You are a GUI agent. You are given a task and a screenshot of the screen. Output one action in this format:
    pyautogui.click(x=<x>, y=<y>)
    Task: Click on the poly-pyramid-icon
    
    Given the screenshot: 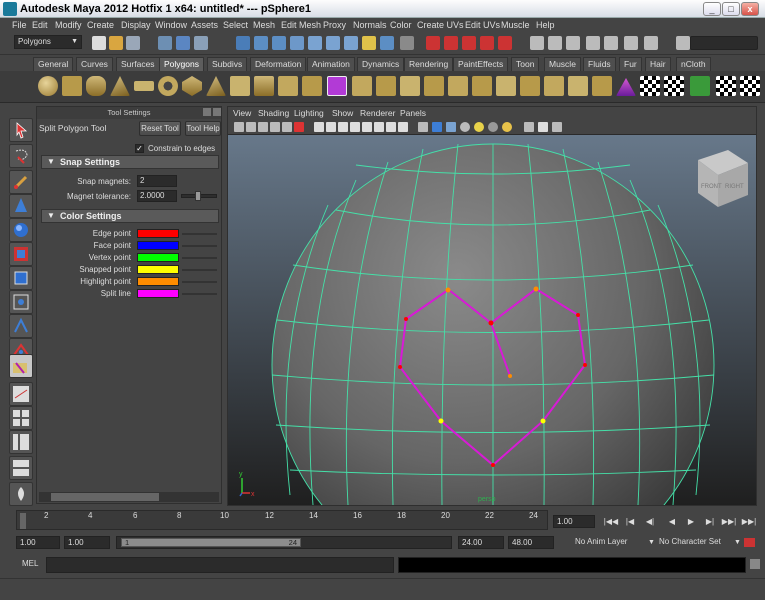 What is the action you would take?
    pyautogui.click(x=216, y=86)
    